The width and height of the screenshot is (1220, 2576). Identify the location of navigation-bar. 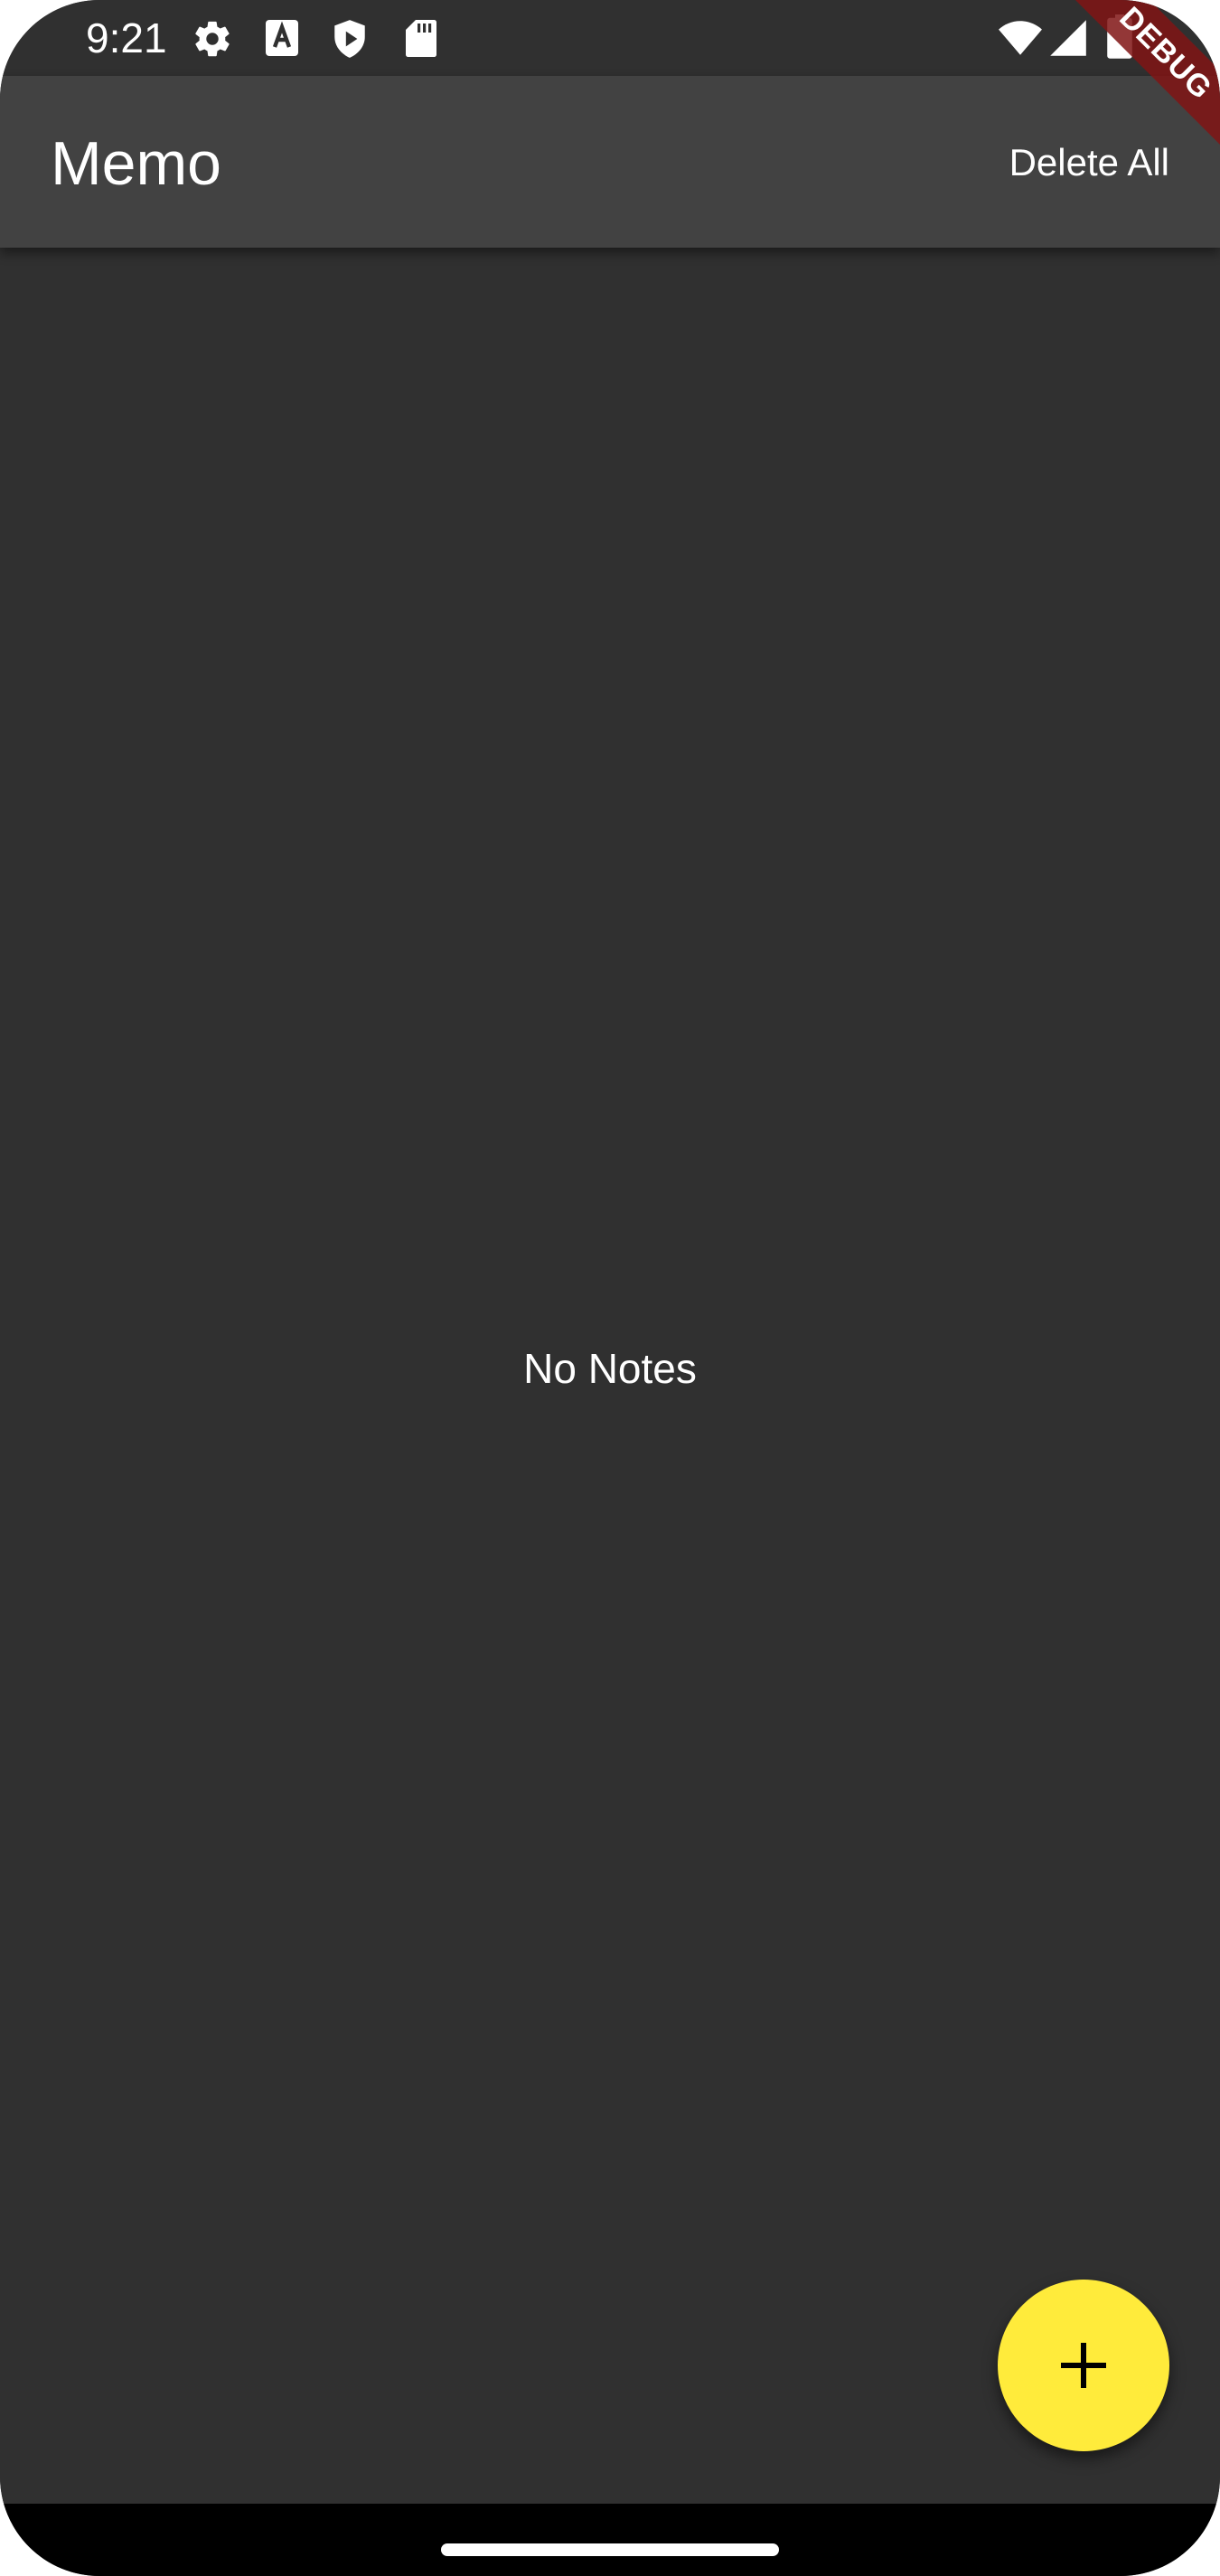
(610, 2540).